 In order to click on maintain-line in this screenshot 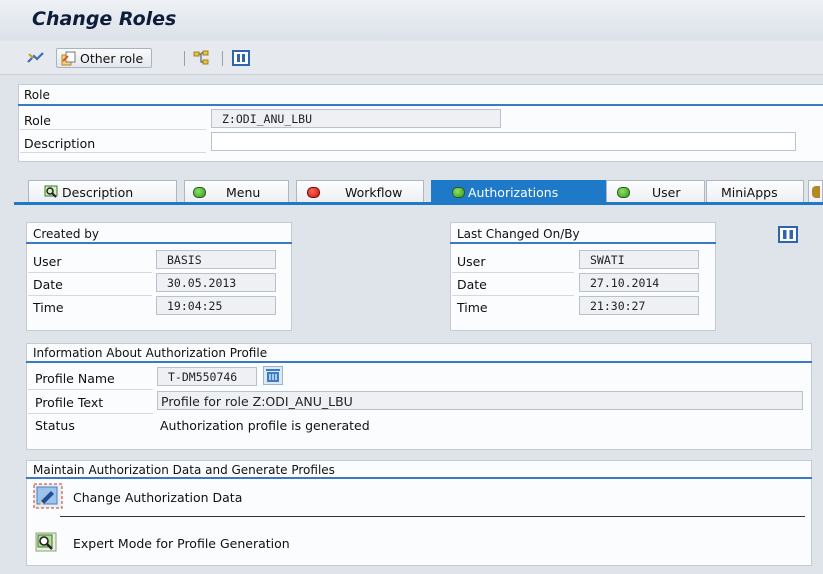, I will do `click(419, 478)`.